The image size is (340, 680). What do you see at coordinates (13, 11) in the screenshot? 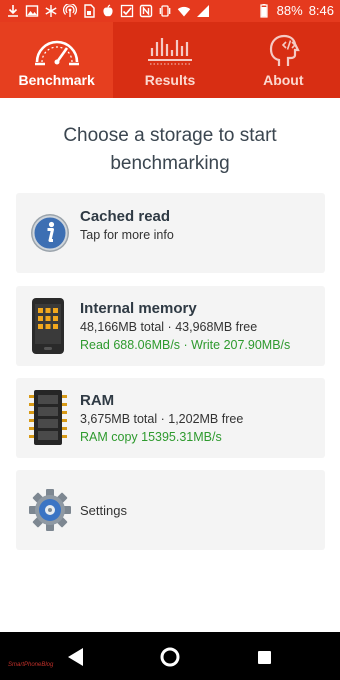
I see `download-icon` at bounding box center [13, 11].